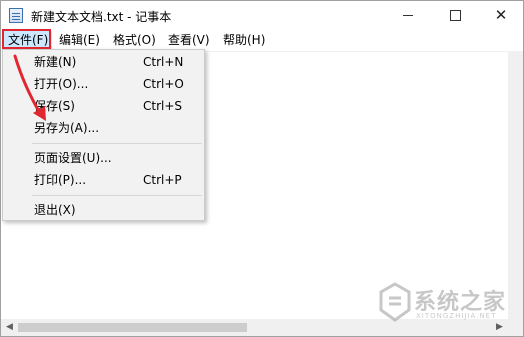 The height and width of the screenshot is (337, 524). I want to click on annotation-highlight-box, so click(26, 39).